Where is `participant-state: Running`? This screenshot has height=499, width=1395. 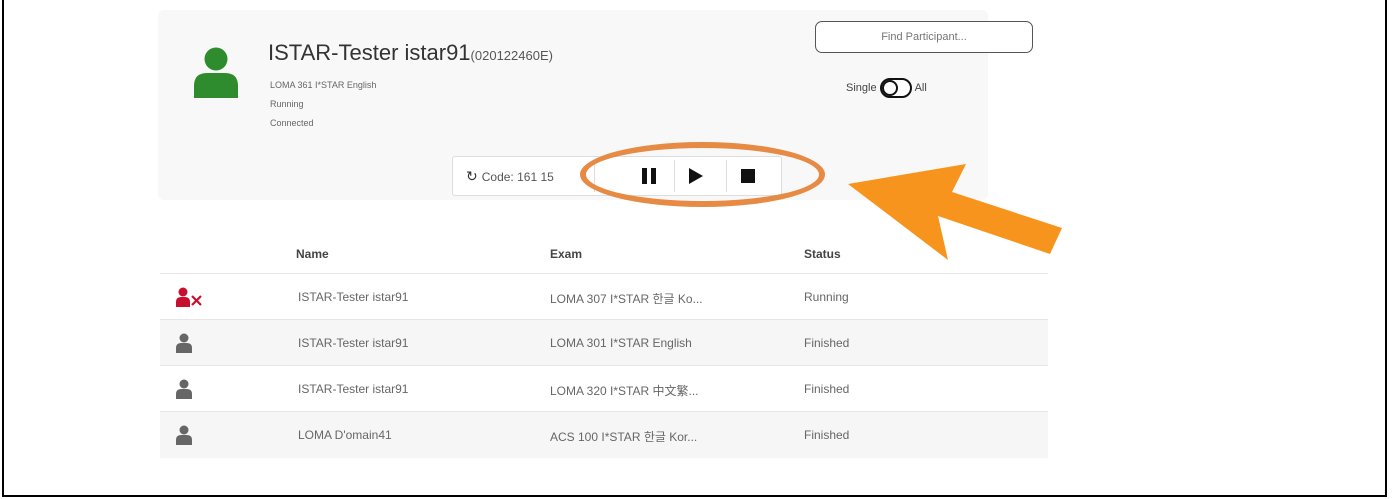 participant-state: Running is located at coordinates (287, 104).